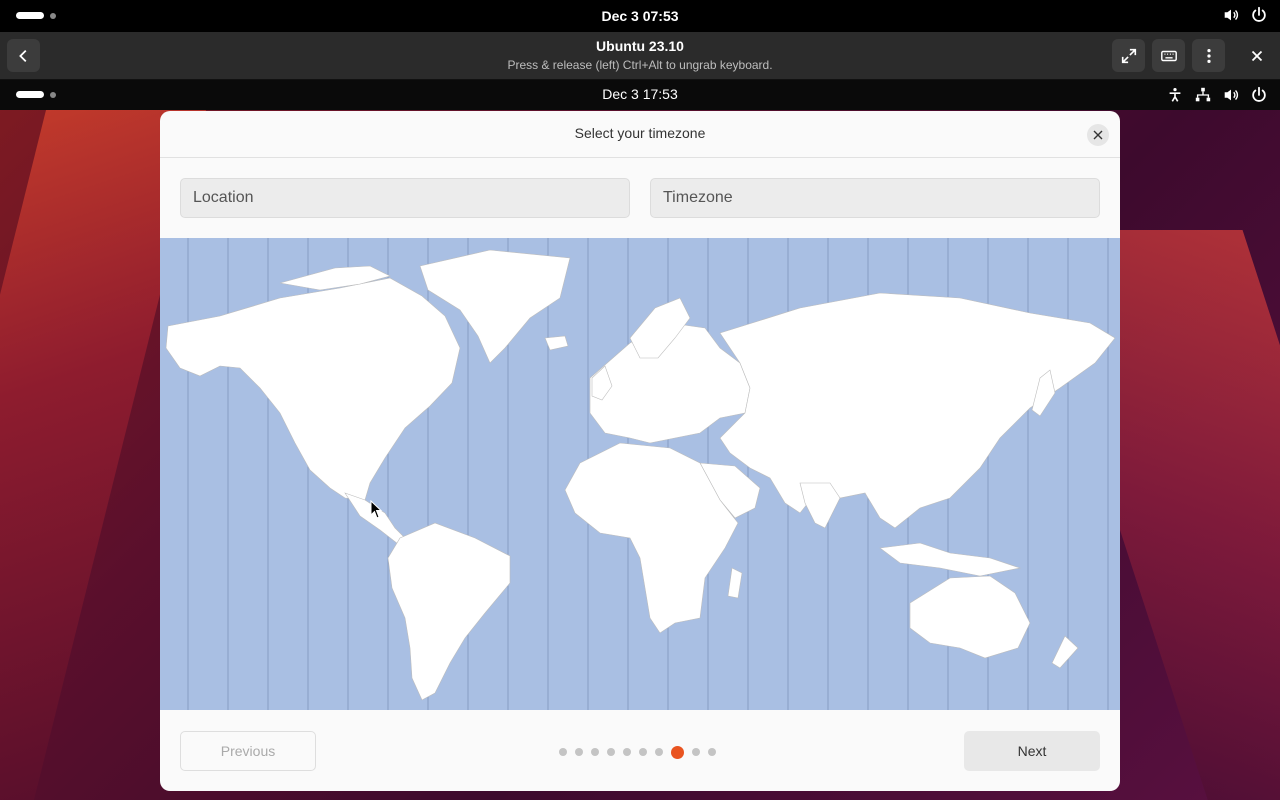 This screenshot has height=800, width=1280. I want to click on mouse-cursor-icon, so click(376, 509).